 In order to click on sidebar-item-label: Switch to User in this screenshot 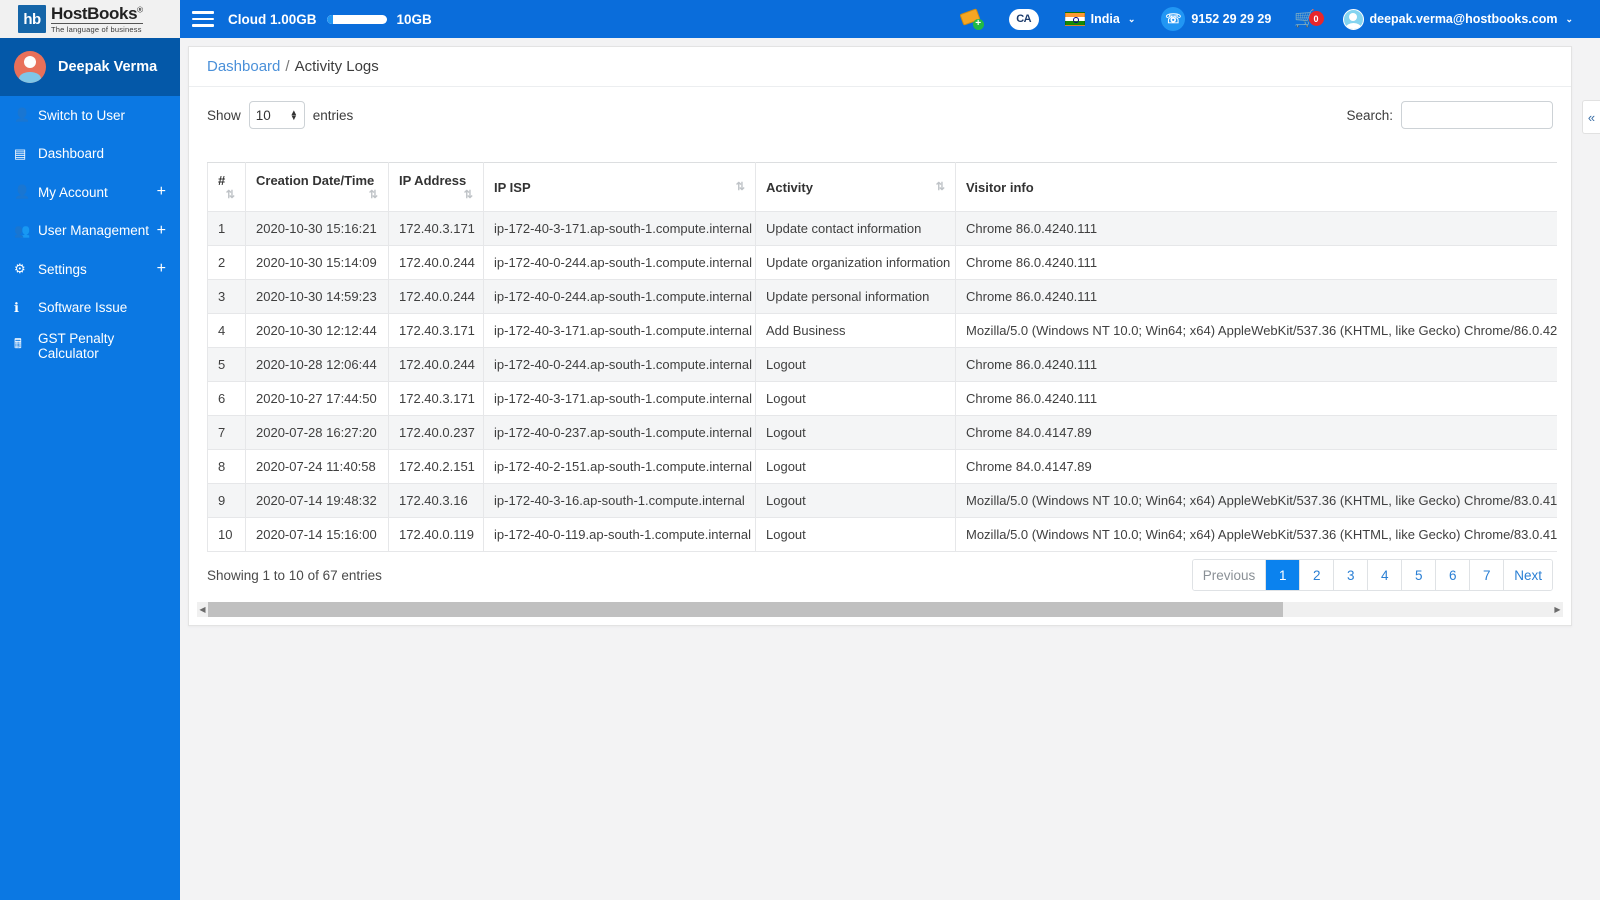, I will do `click(82, 115)`.